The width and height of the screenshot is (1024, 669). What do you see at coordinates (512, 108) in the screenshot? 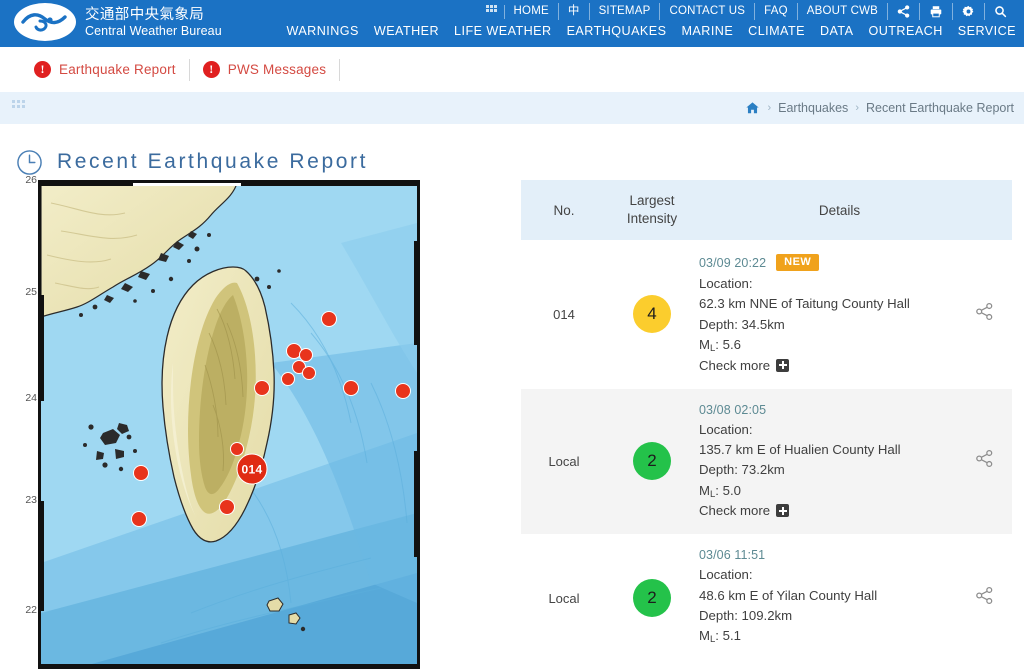
I see `breadcrumb-bar: › Earthquakes › Recent Earthquake Report` at bounding box center [512, 108].